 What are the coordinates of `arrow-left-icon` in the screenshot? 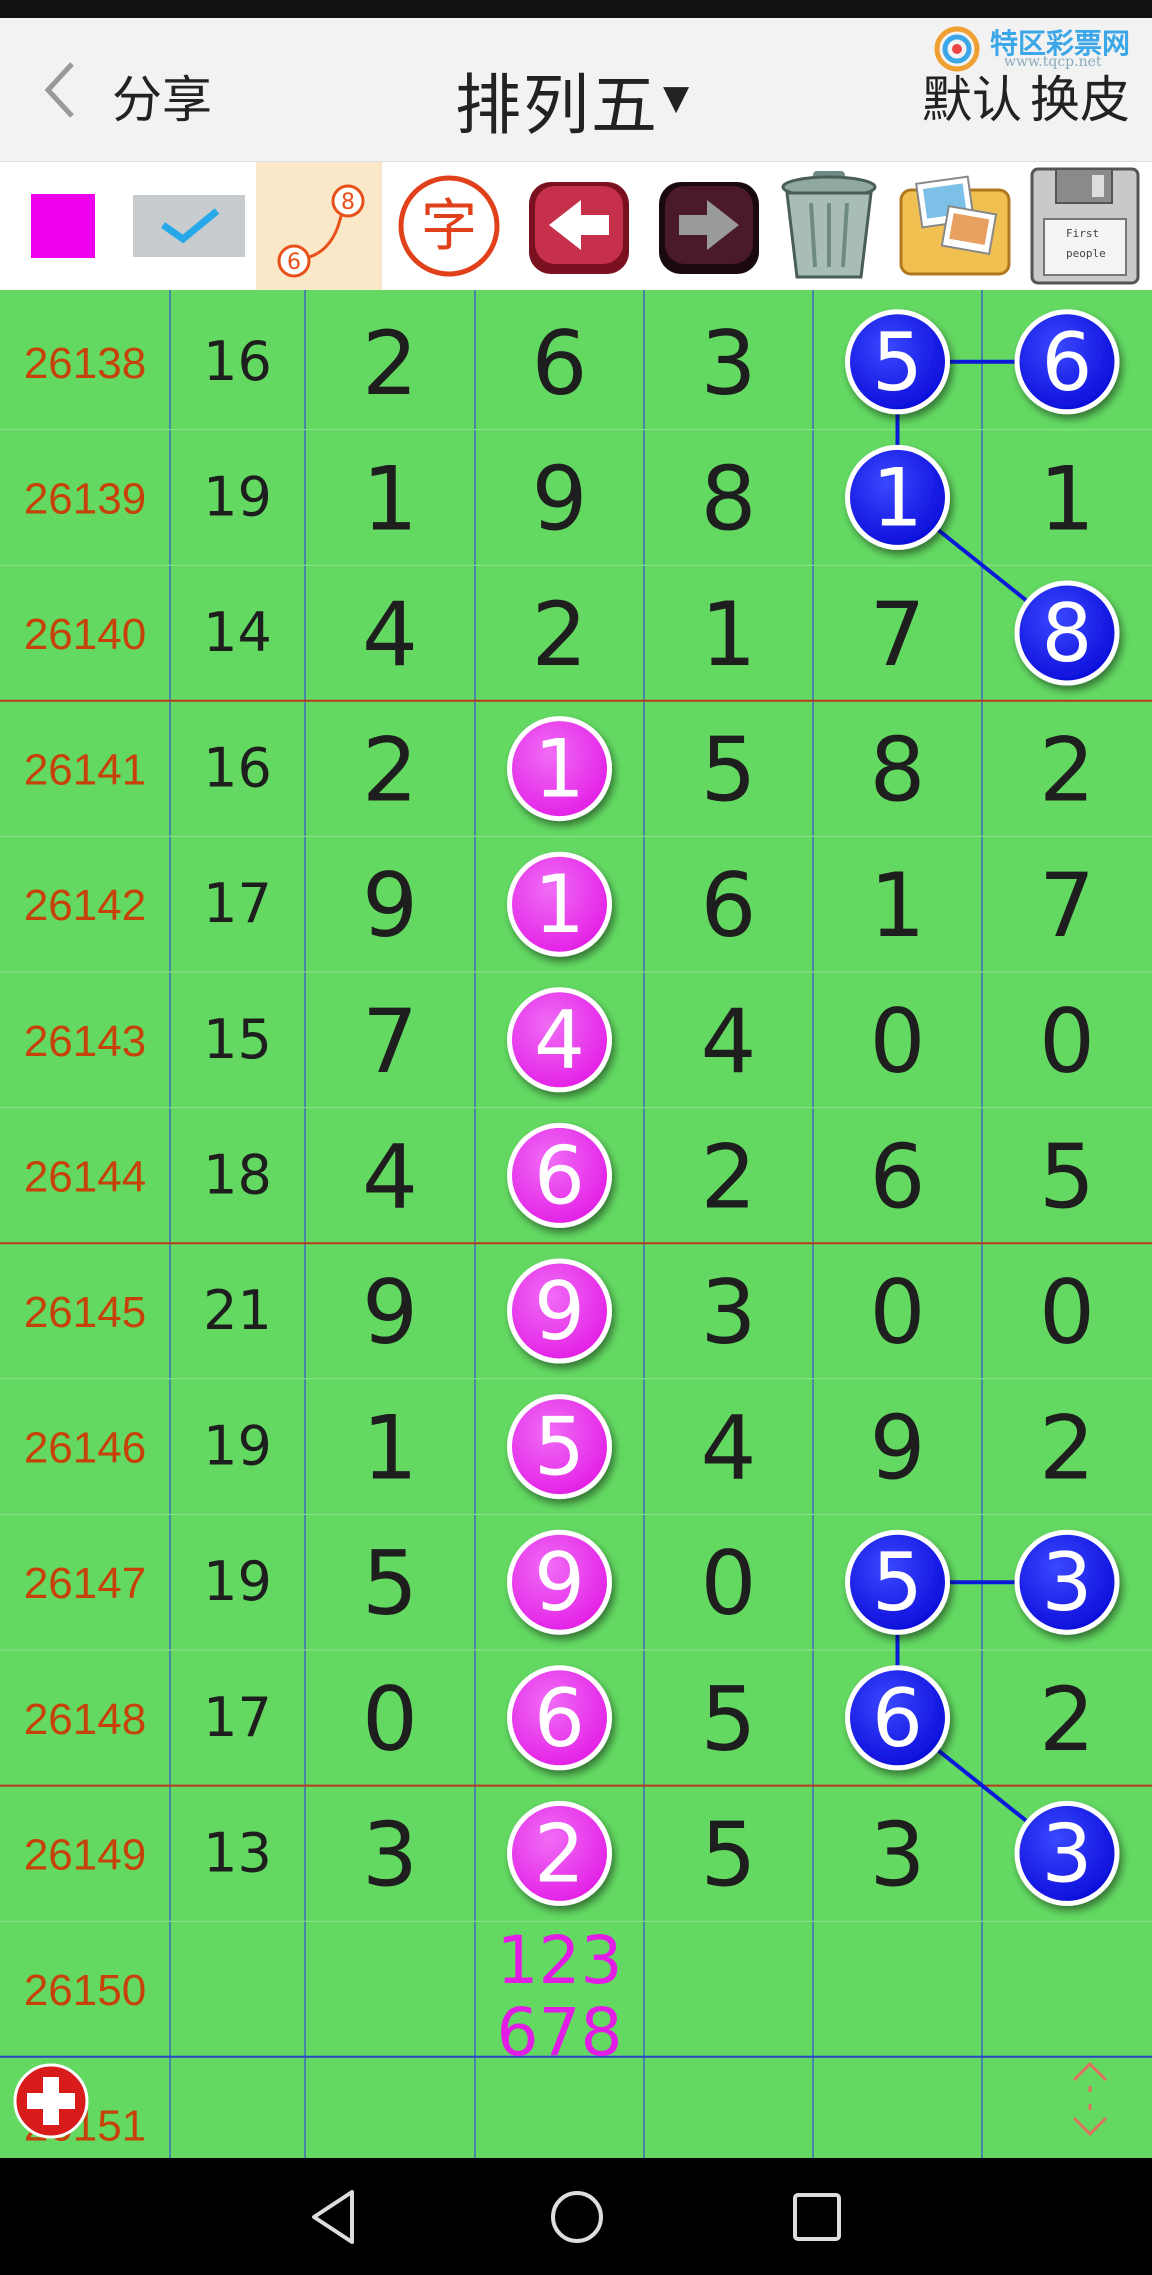 It's located at (579, 228).